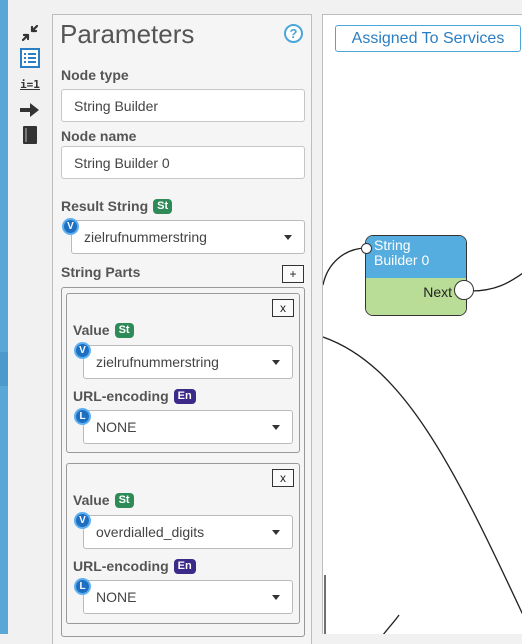 This screenshot has height=644, width=522. I want to click on result-string-label-text: Result String, so click(105, 206).